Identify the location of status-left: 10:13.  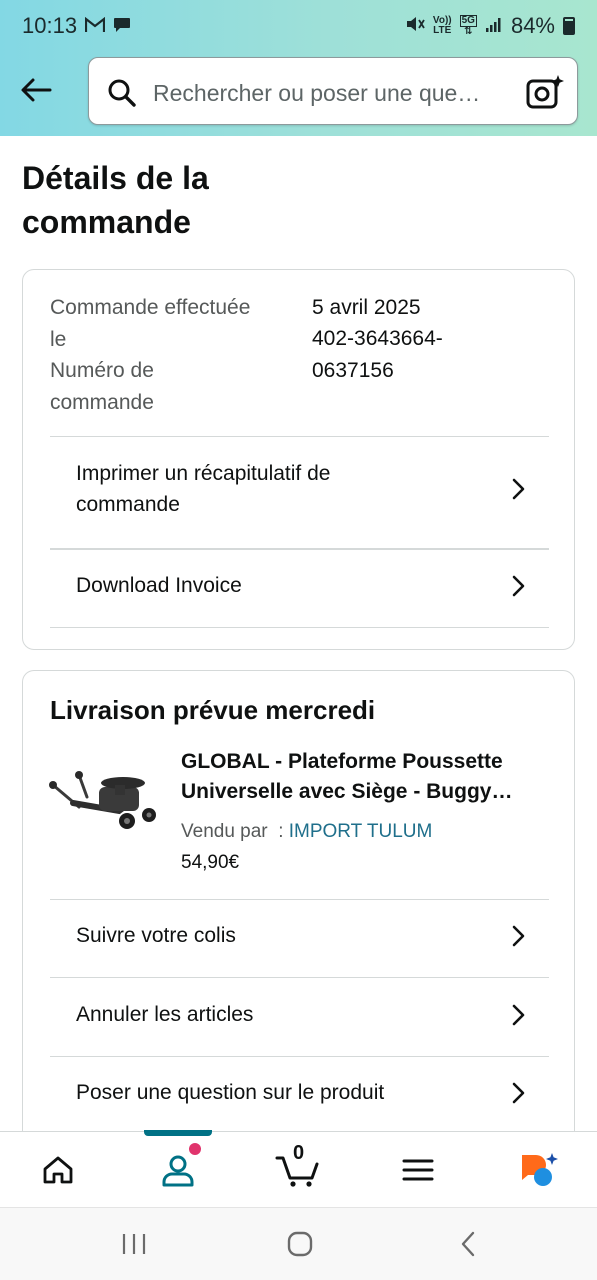
(76, 26).